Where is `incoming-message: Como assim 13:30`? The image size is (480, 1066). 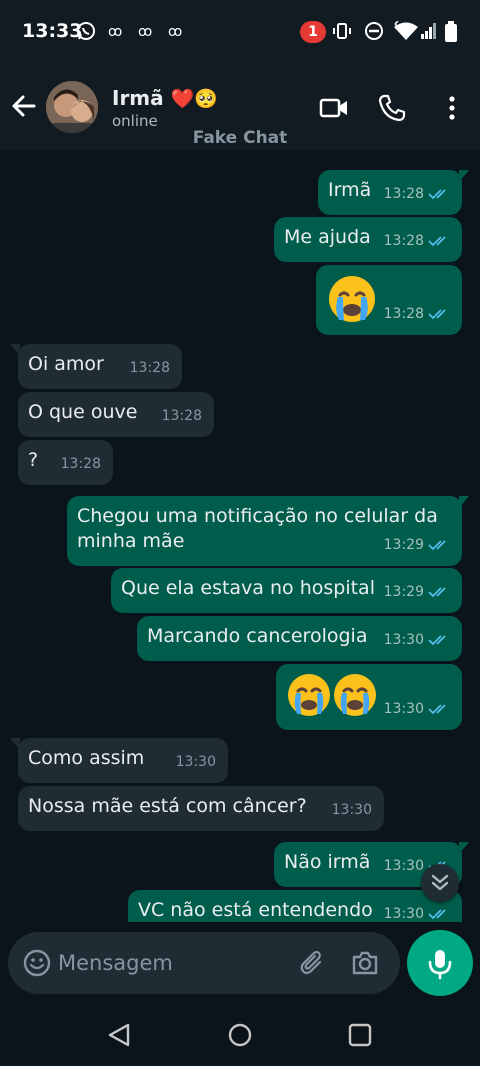
incoming-message: Como assim 13:30 is located at coordinates (123, 760).